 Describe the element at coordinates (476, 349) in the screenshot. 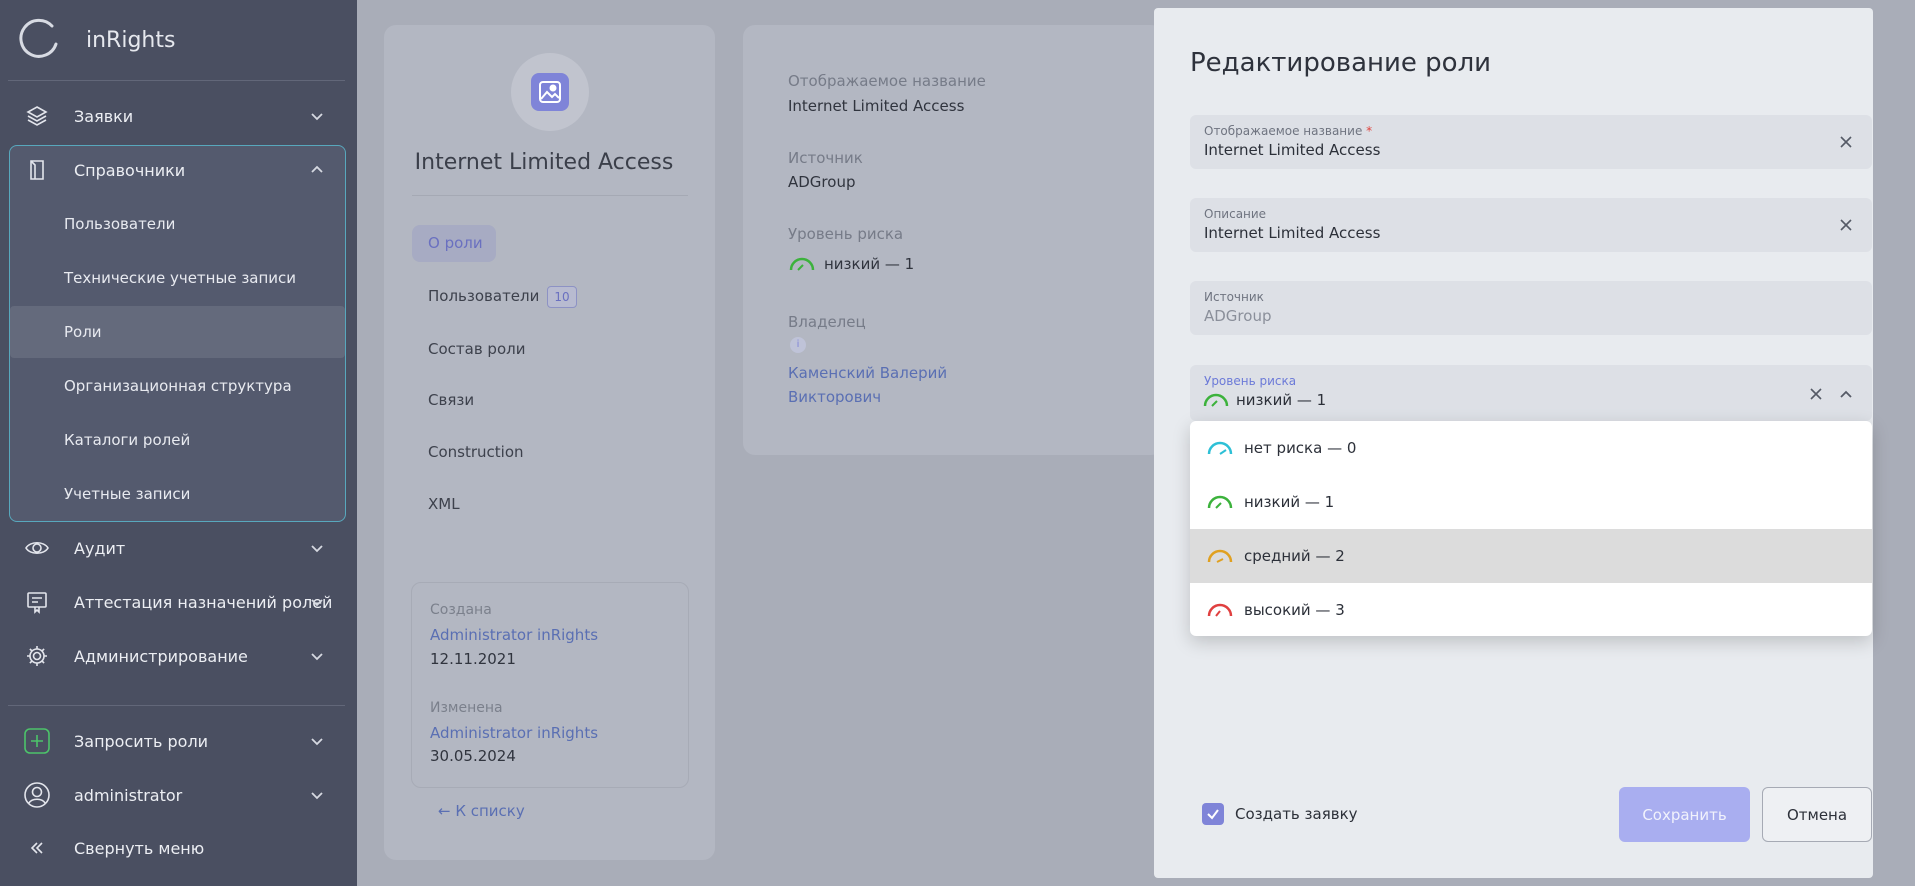

I see `tab-composition: Состав роли` at that location.